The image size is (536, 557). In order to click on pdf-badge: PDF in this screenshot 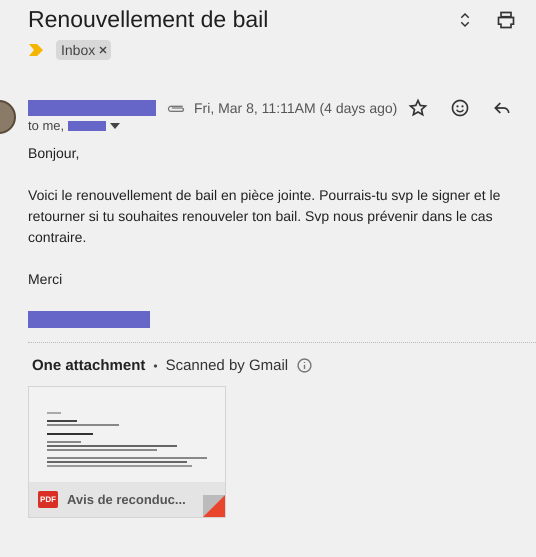, I will do `click(48, 499)`.